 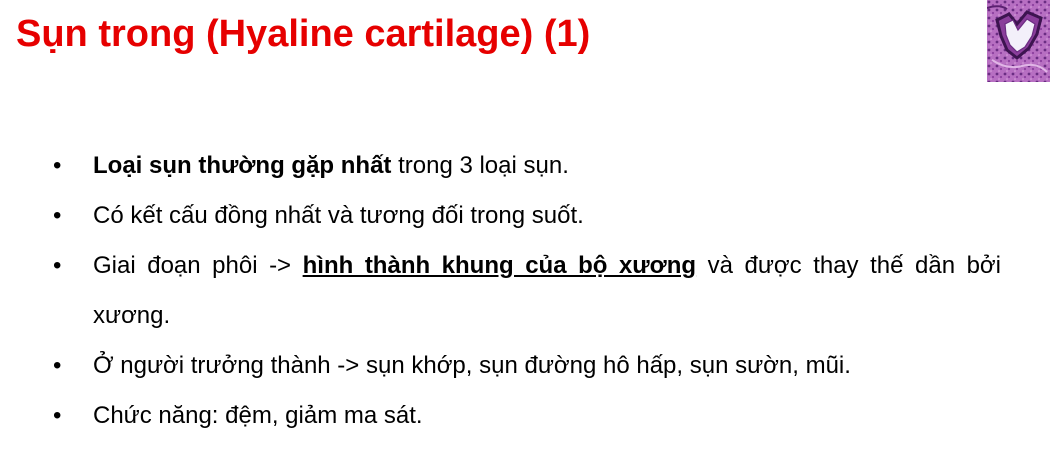 I want to click on hyaline-cartilage-micrograph-icon, so click(x=1018, y=41).